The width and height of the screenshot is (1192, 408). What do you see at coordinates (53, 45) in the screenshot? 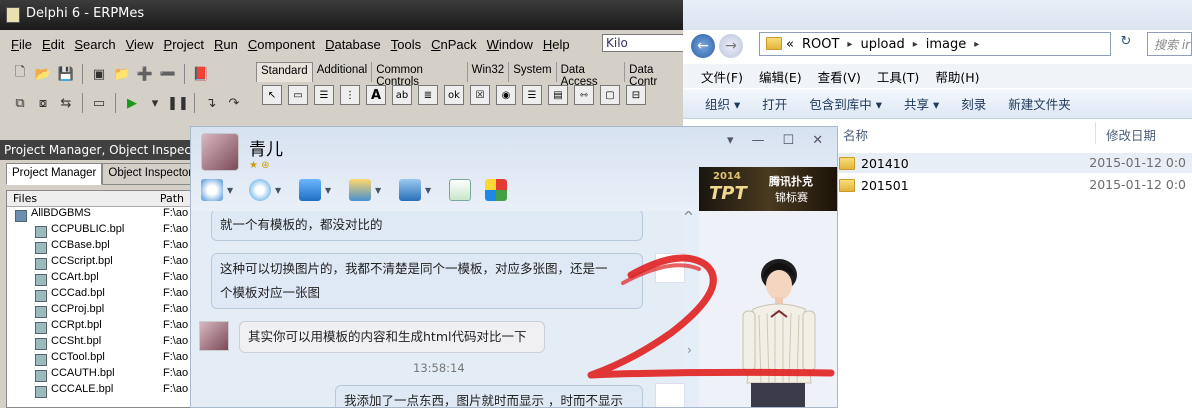
I see `menu-edit: Edit` at bounding box center [53, 45].